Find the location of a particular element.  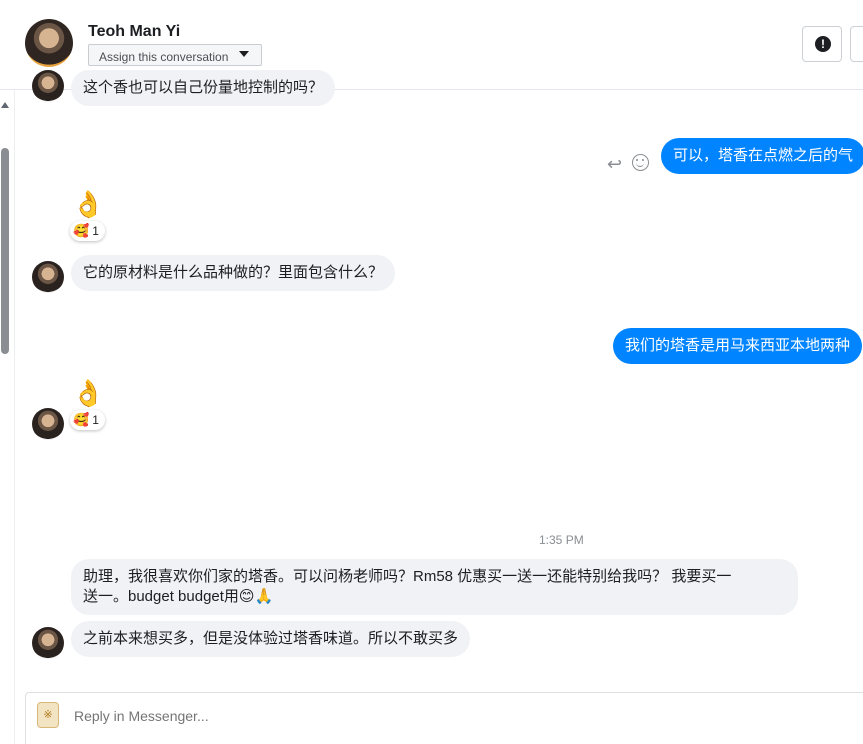

reply-composer: ※ is located at coordinates (444, 718).